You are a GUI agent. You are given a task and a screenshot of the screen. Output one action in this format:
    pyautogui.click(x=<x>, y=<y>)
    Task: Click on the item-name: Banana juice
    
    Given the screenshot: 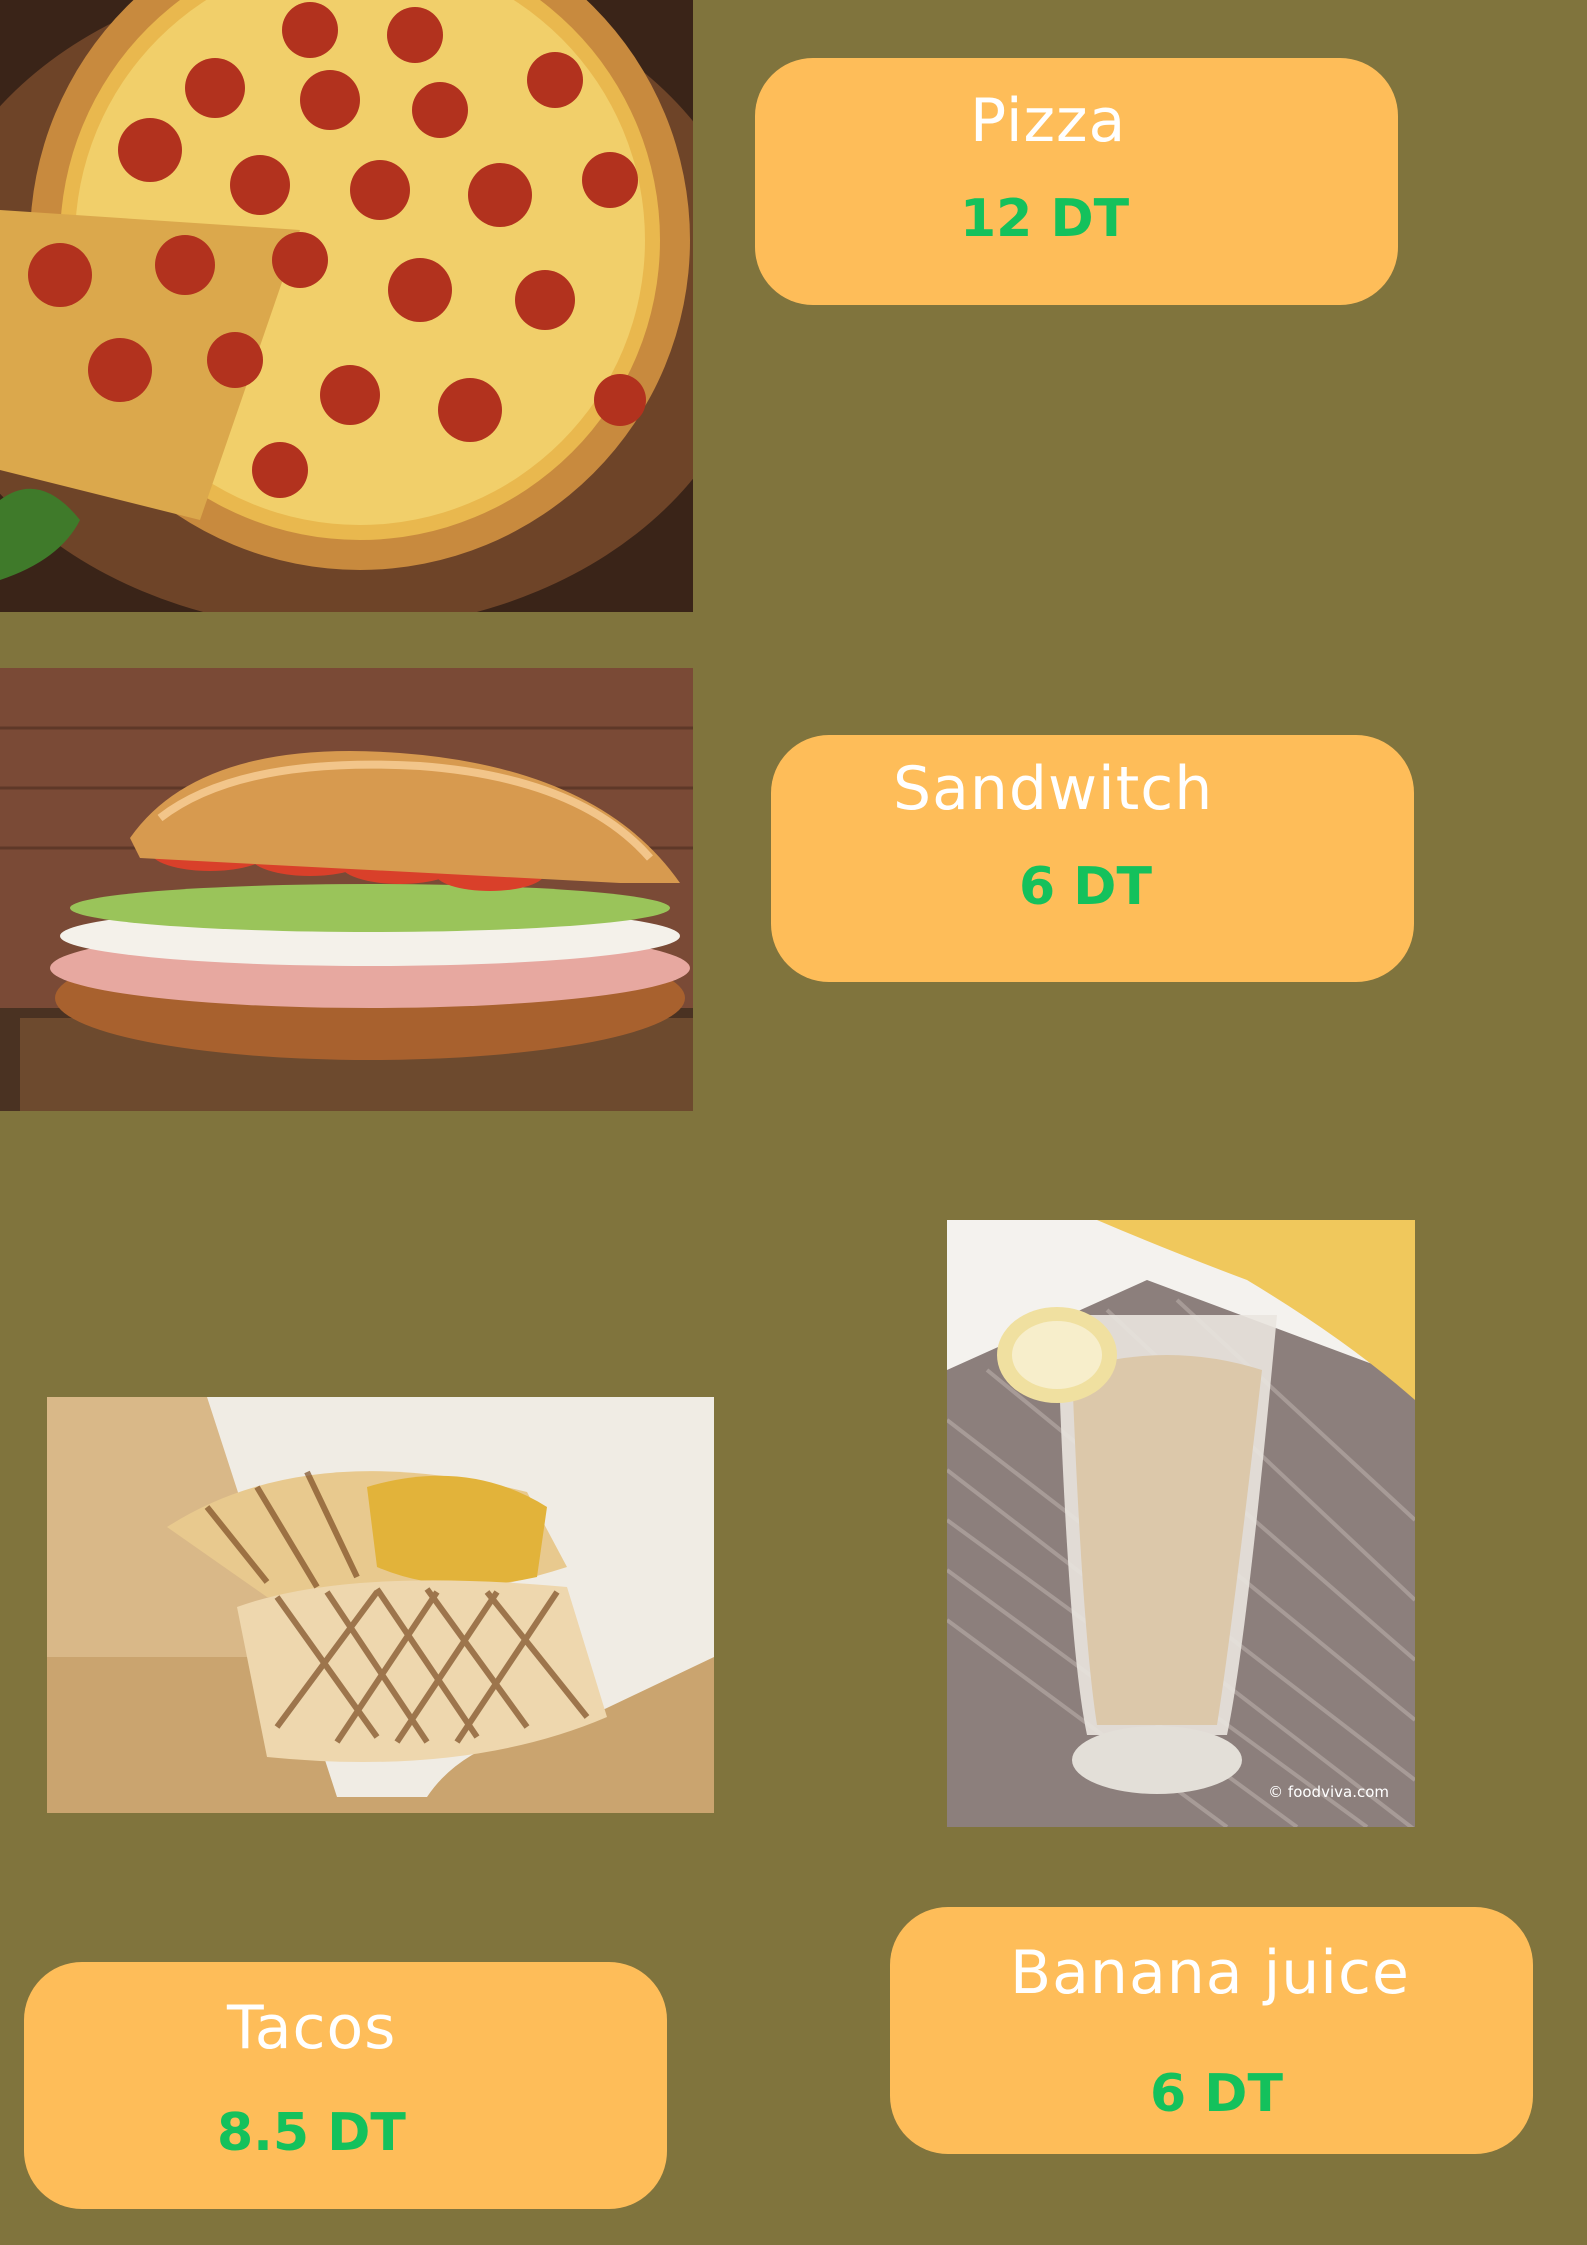 What is the action you would take?
    pyautogui.click(x=1210, y=1973)
    